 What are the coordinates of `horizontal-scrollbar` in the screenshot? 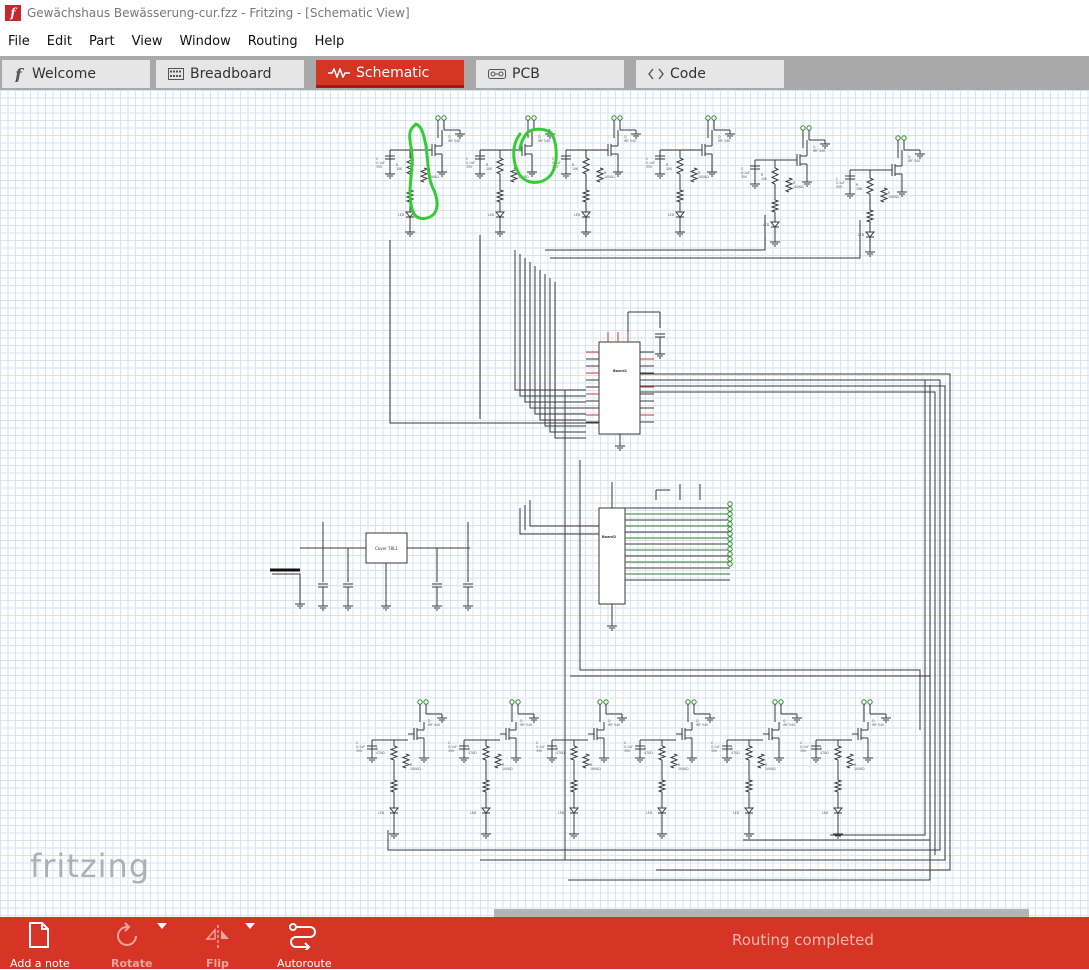 It's located at (761, 913).